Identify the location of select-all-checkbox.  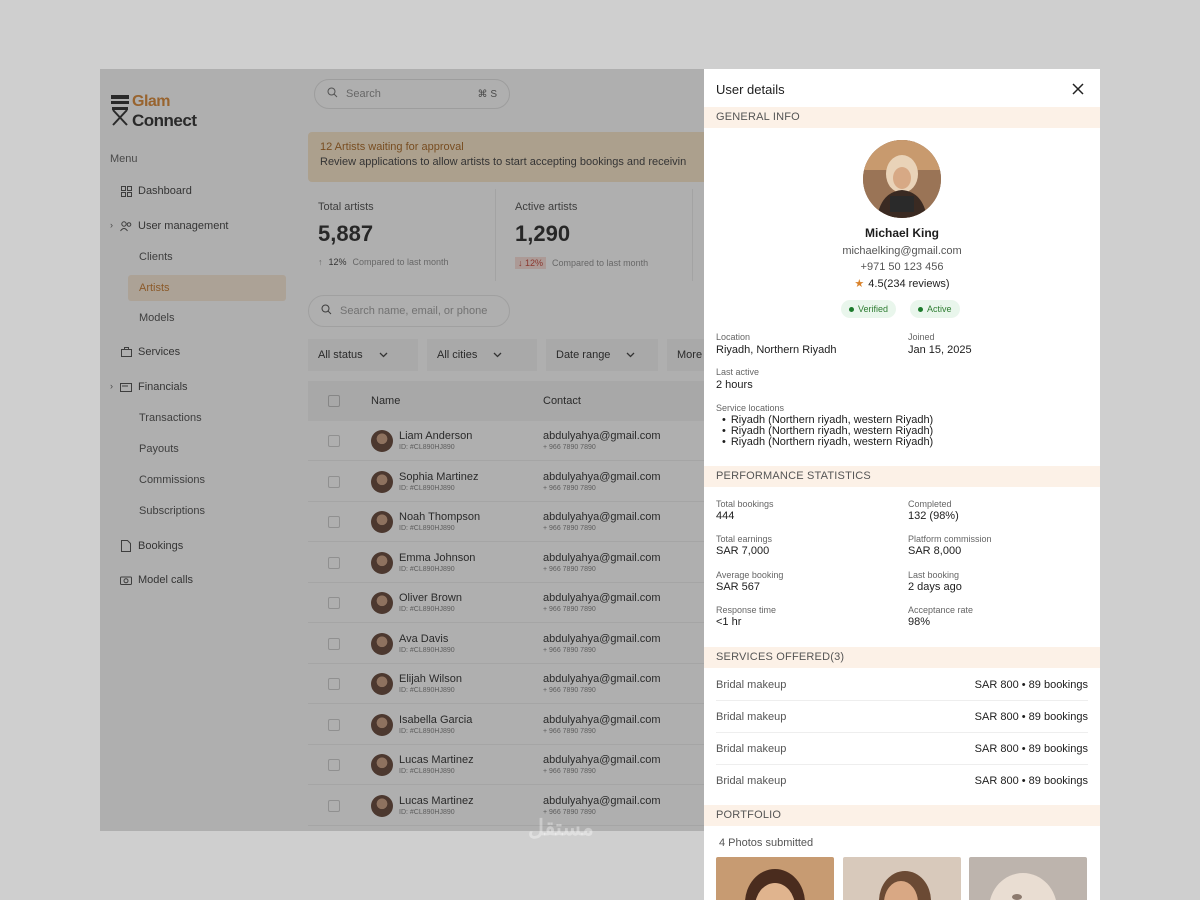
(334, 401).